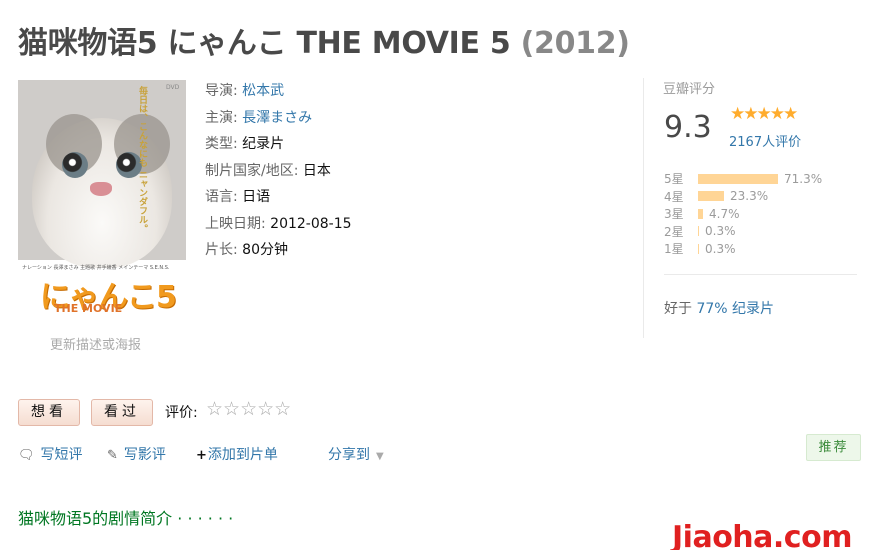 This screenshot has width=871, height=550. What do you see at coordinates (173, 87) in the screenshot?
I see `dvd-badge: DVD` at bounding box center [173, 87].